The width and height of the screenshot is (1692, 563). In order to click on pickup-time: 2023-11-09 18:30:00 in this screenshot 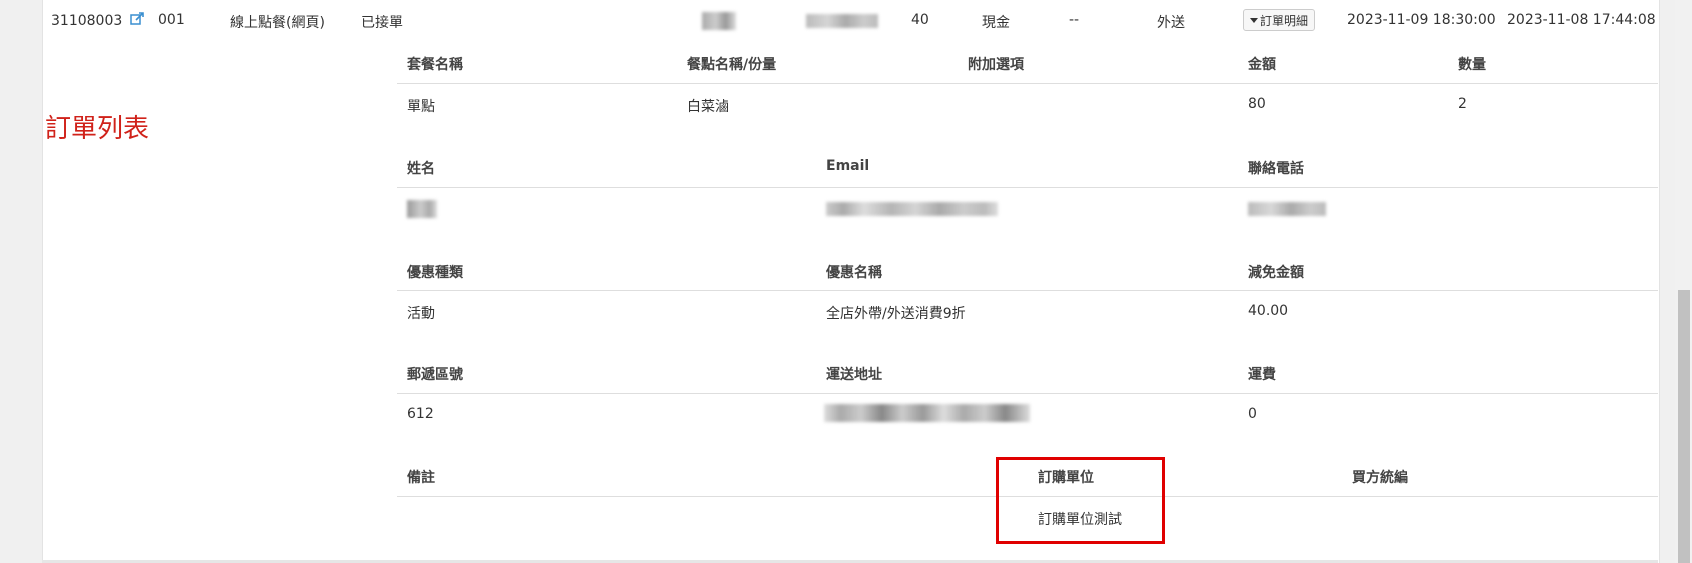, I will do `click(1421, 20)`.